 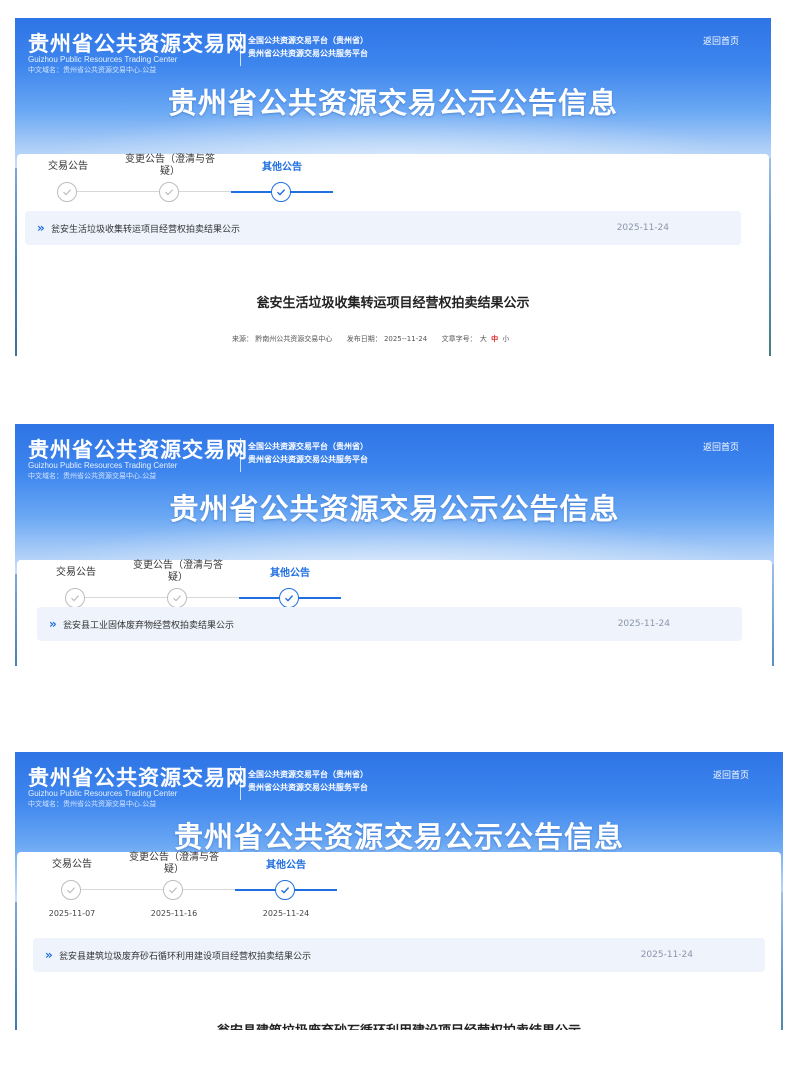 I want to click on step-date: 2025-11-16, so click(x=174, y=913).